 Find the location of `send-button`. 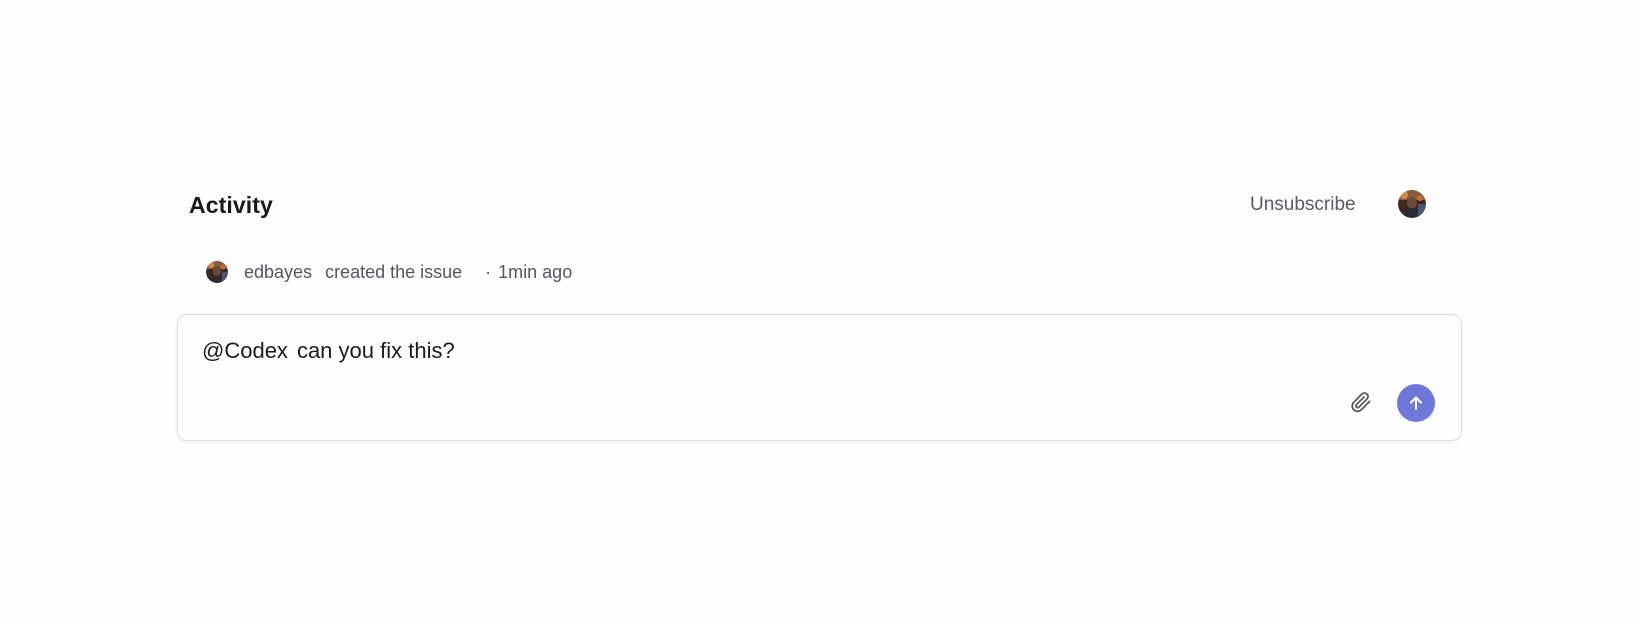

send-button is located at coordinates (1416, 403).